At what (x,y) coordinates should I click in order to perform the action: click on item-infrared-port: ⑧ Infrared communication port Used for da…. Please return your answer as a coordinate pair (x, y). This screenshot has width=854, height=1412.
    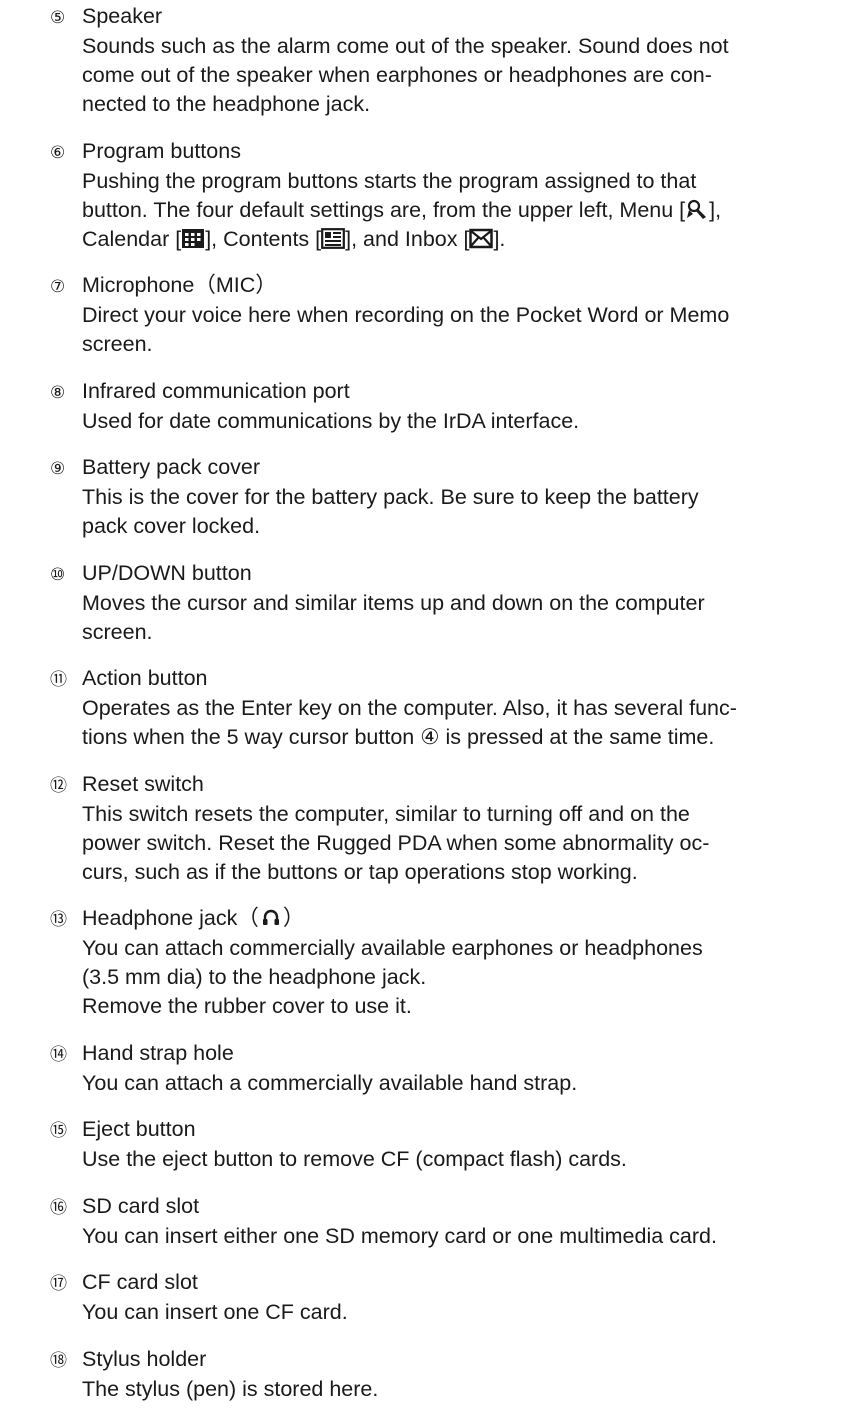
    Looking at the image, I should click on (440, 406).